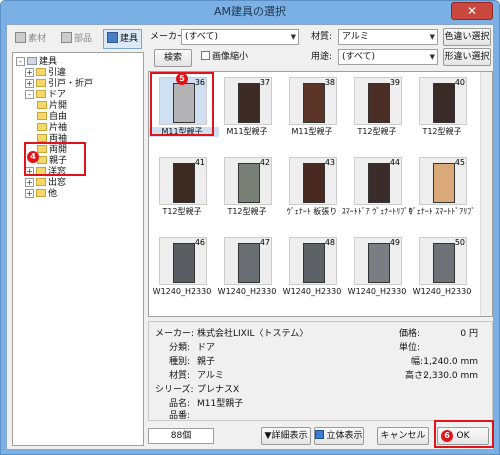 Image resolution: width=500 pixels, height=455 pixels. What do you see at coordinates (182, 79) in the screenshot?
I see `annotation-badge-5: 5` at bounding box center [182, 79].